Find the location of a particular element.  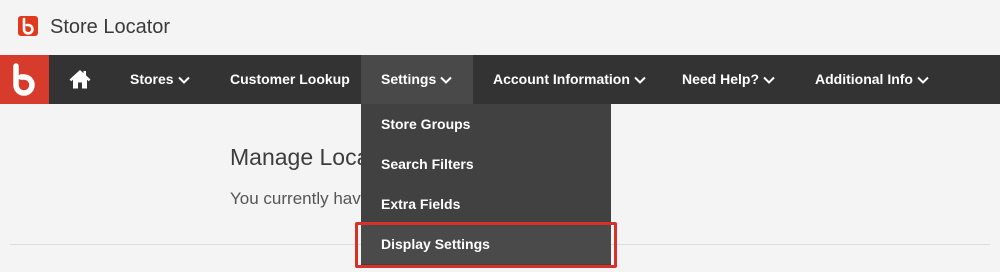

nav-item-stores: Stores is located at coordinates (160, 79).